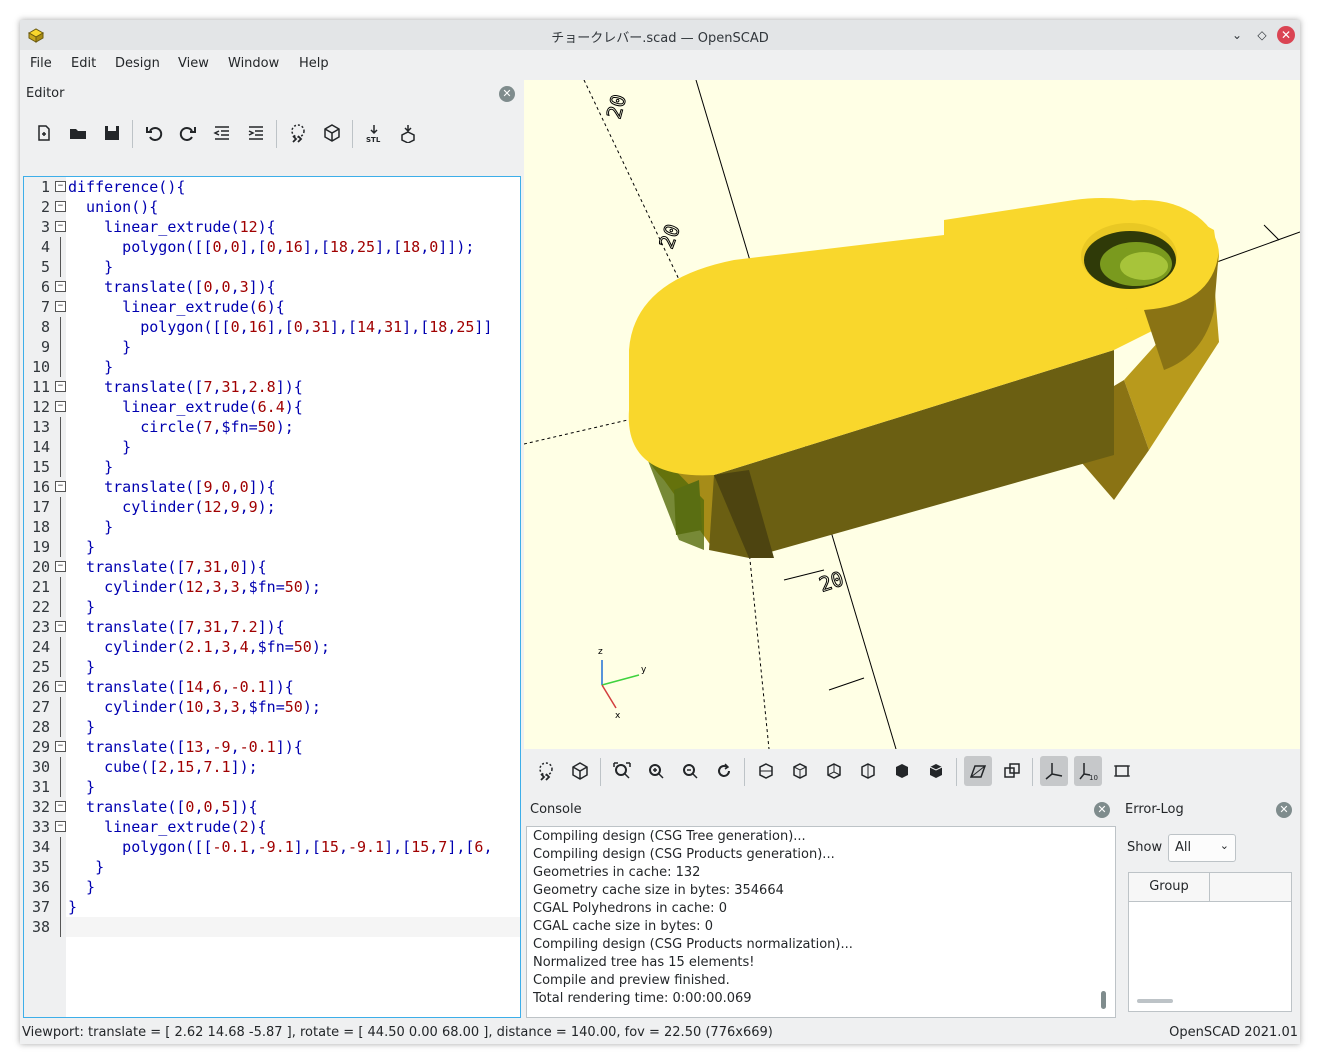 The image size is (1320, 1064). What do you see at coordinates (868, 771) in the screenshot?
I see `view-left-icon` at bounding box center [868, 771].